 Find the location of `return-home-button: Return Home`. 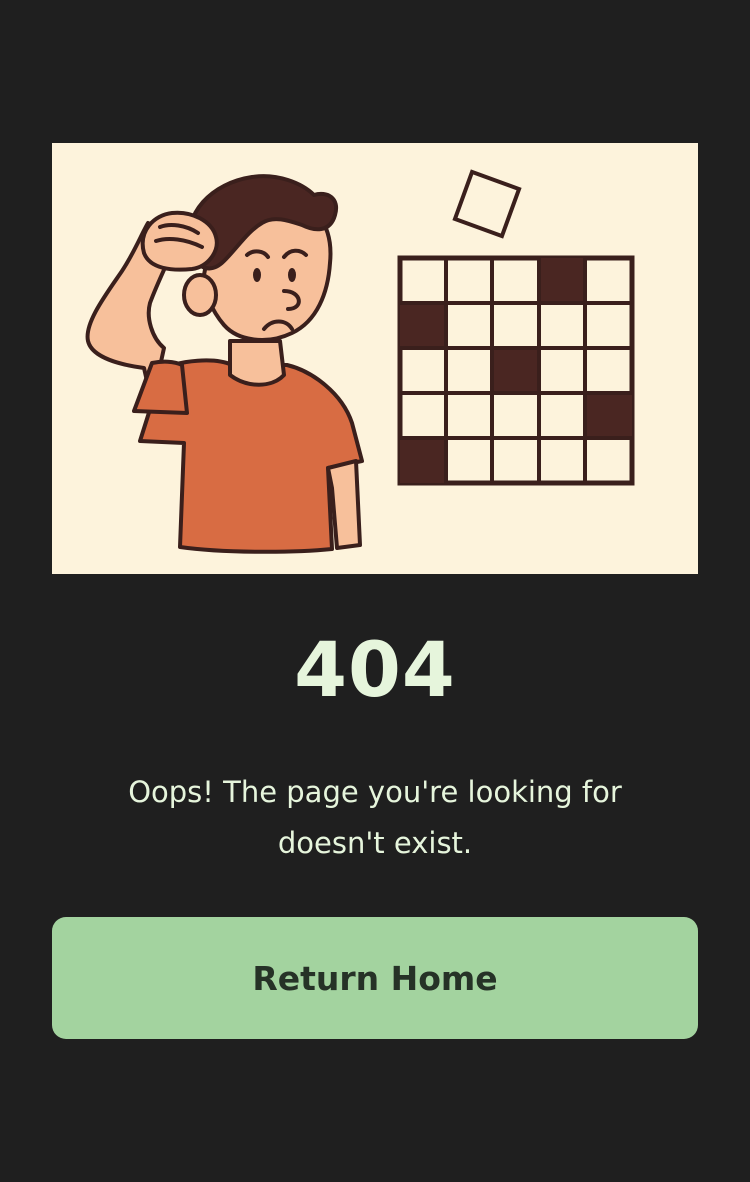

return-home-button: Return Home is located at coordinates (375, 978).